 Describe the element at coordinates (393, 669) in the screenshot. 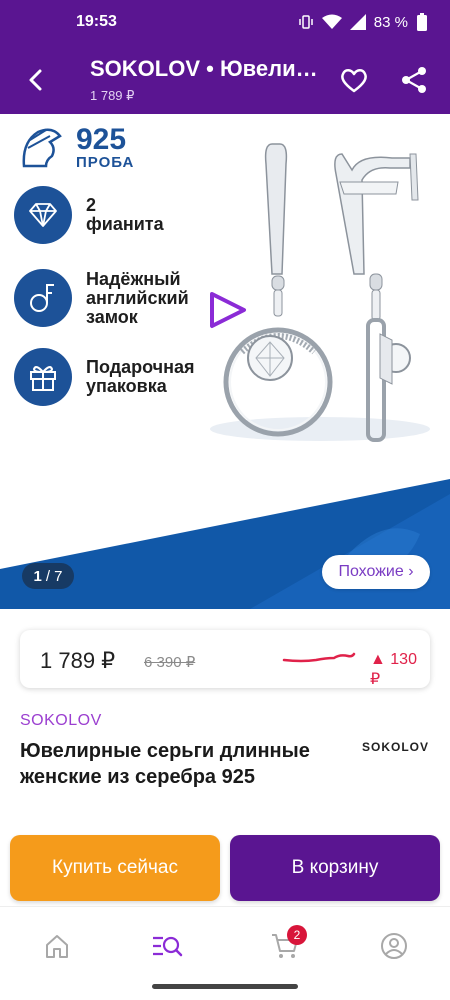

I see `price-change: ▲ 130 ₽` at that location.